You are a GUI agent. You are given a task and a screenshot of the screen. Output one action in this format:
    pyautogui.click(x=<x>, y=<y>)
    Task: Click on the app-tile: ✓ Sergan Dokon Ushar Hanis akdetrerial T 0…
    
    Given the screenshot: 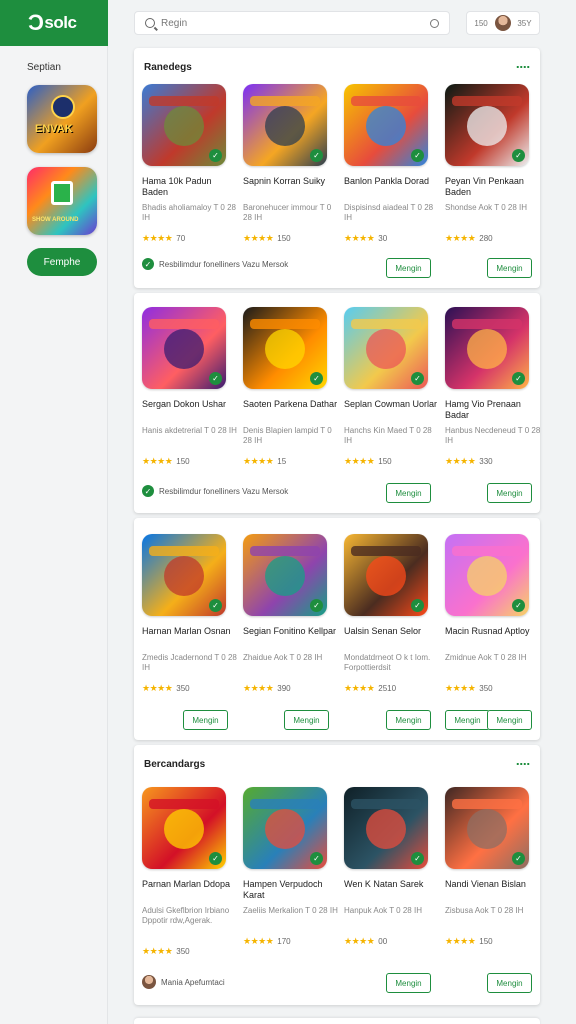 What is the action you would take?
    pyautogui.click(x=190, y=387)
    